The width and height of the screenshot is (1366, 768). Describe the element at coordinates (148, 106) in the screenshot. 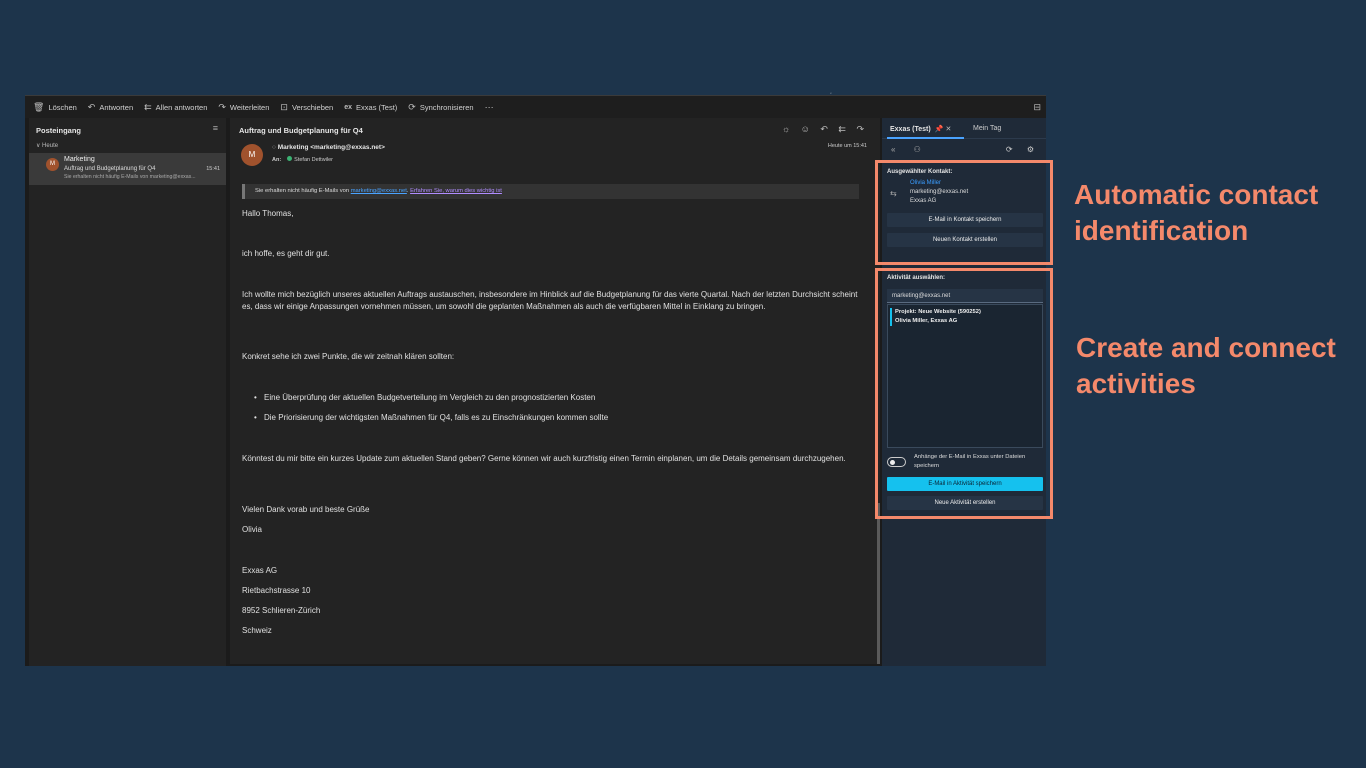

I see `reply-all-icon: ⇇` at that location.